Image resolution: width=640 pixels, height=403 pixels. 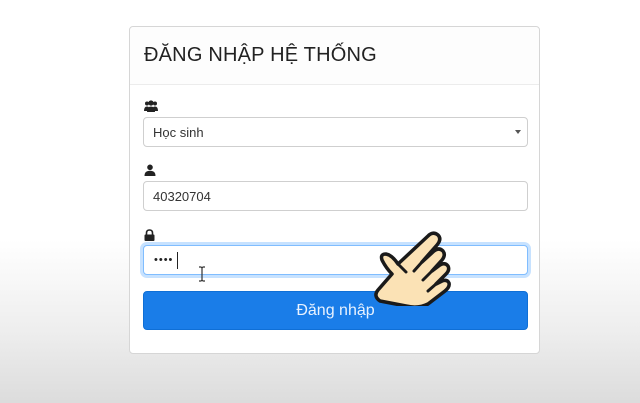 What do you see at coordinates (182, 196) in the screenshot?
I see `username-value: 40320704` at bounding box center [182, 196].